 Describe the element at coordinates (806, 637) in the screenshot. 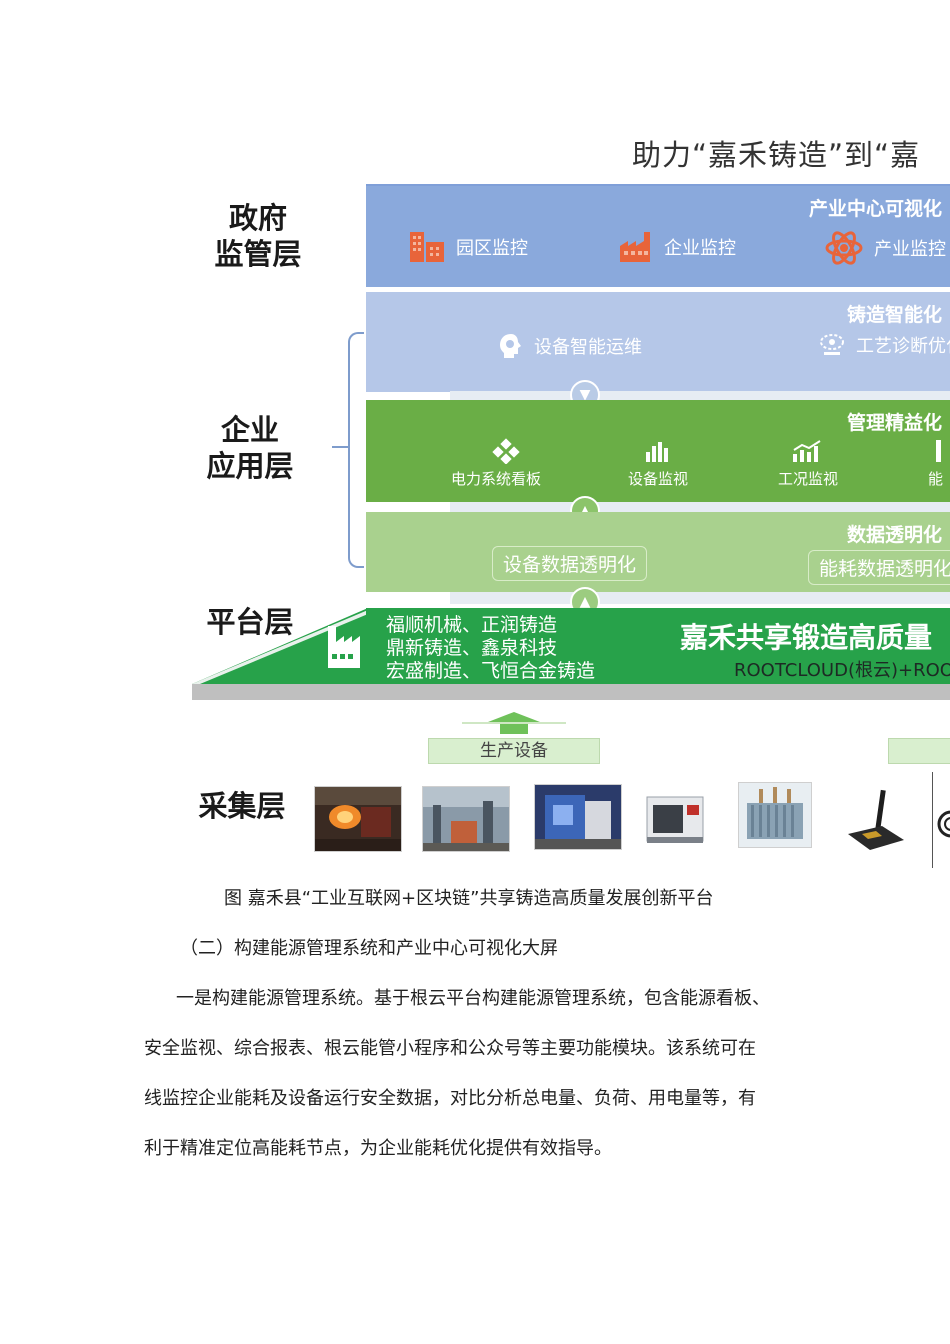

I see `platform-main-title: 嘉禾共享锻造高质量` at that location.